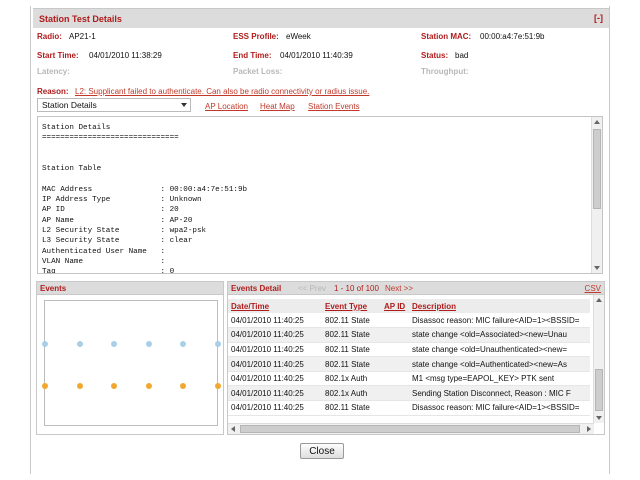  I want to click on prev-page-link: << Prev, so click(312, 288).